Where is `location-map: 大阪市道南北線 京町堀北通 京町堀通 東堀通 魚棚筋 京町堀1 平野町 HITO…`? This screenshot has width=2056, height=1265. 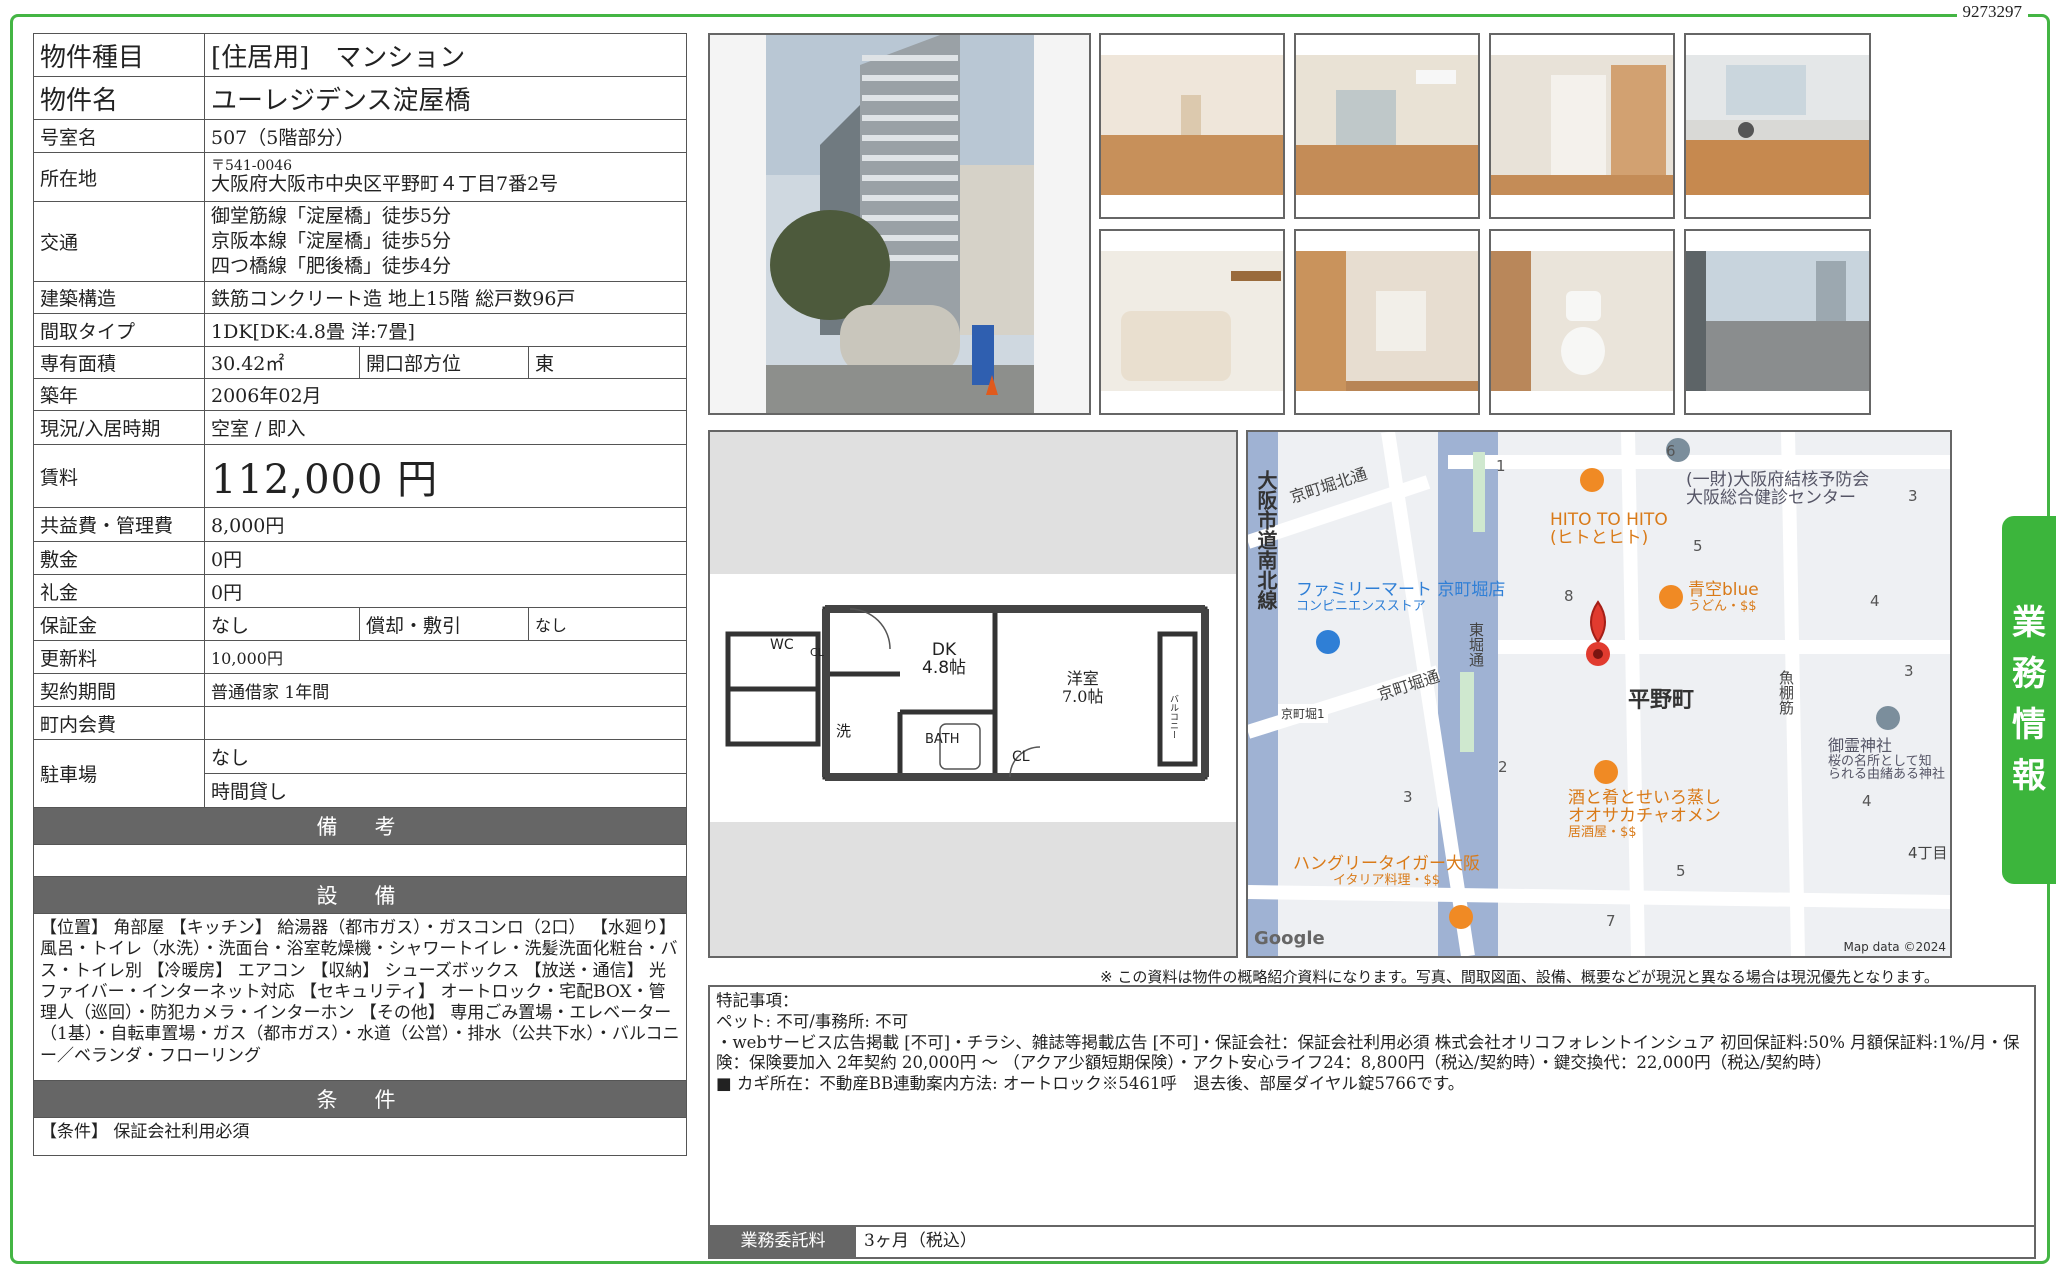 location-map: 大阪市道南北線 京町堀北通 京町堀通 東堀通 魚棚筋 京町堀1 平野町 HITO… is located at coordinates (1599, 694).